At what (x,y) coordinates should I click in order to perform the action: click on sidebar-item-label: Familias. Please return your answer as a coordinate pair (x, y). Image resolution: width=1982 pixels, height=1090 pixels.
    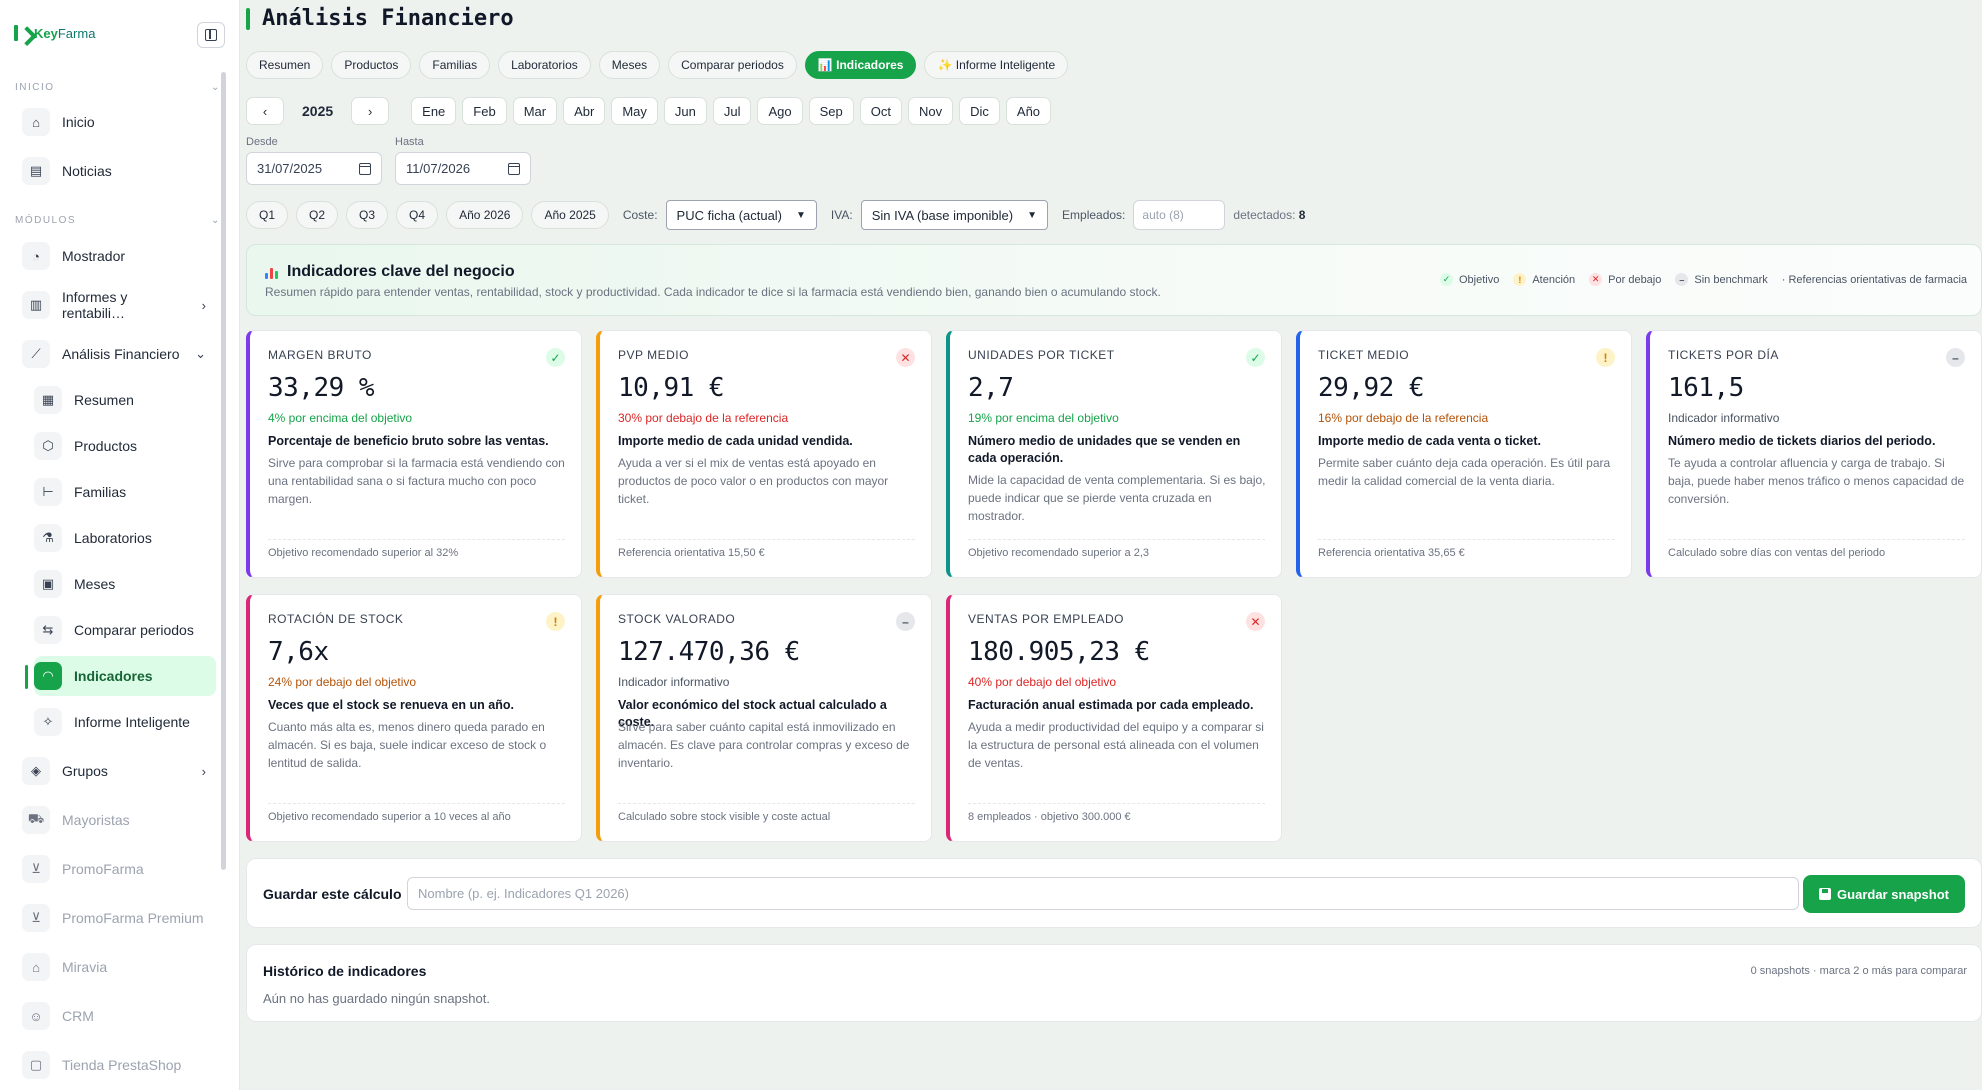
    Looking at the image, I should click on (100, 492).